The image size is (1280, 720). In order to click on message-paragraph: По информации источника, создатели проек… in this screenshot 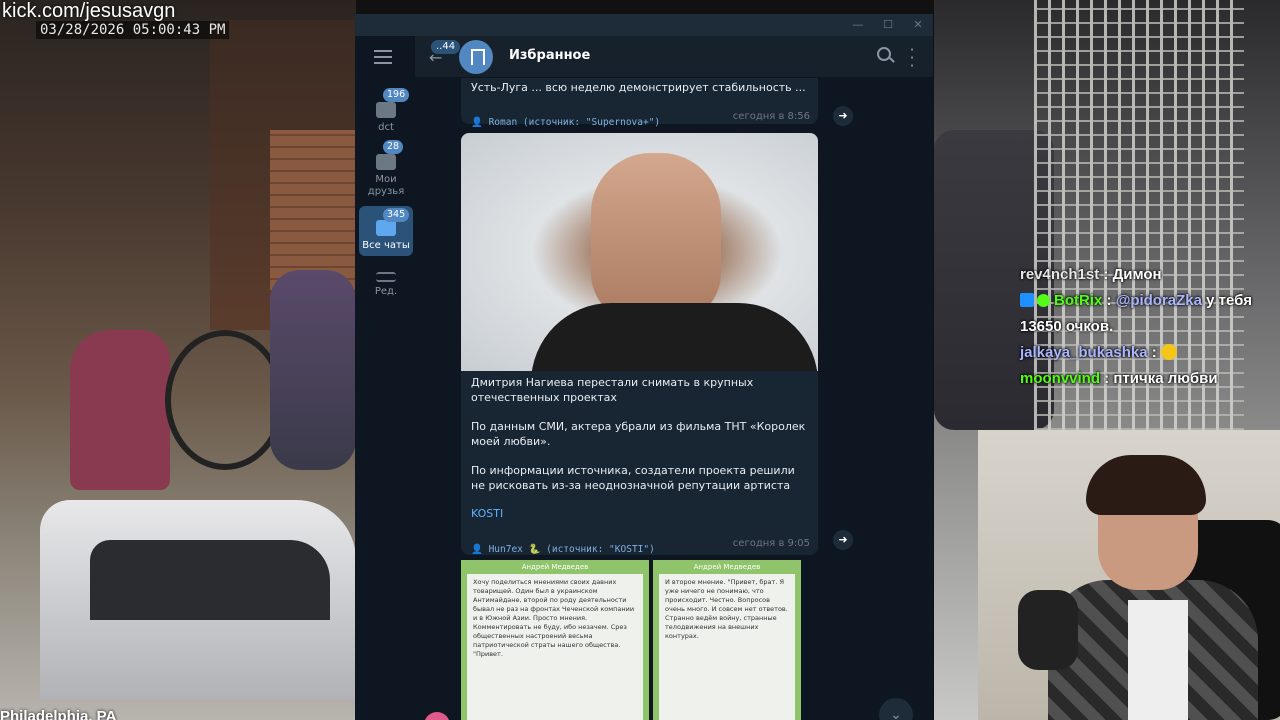, I will do `click(633, 478)`.